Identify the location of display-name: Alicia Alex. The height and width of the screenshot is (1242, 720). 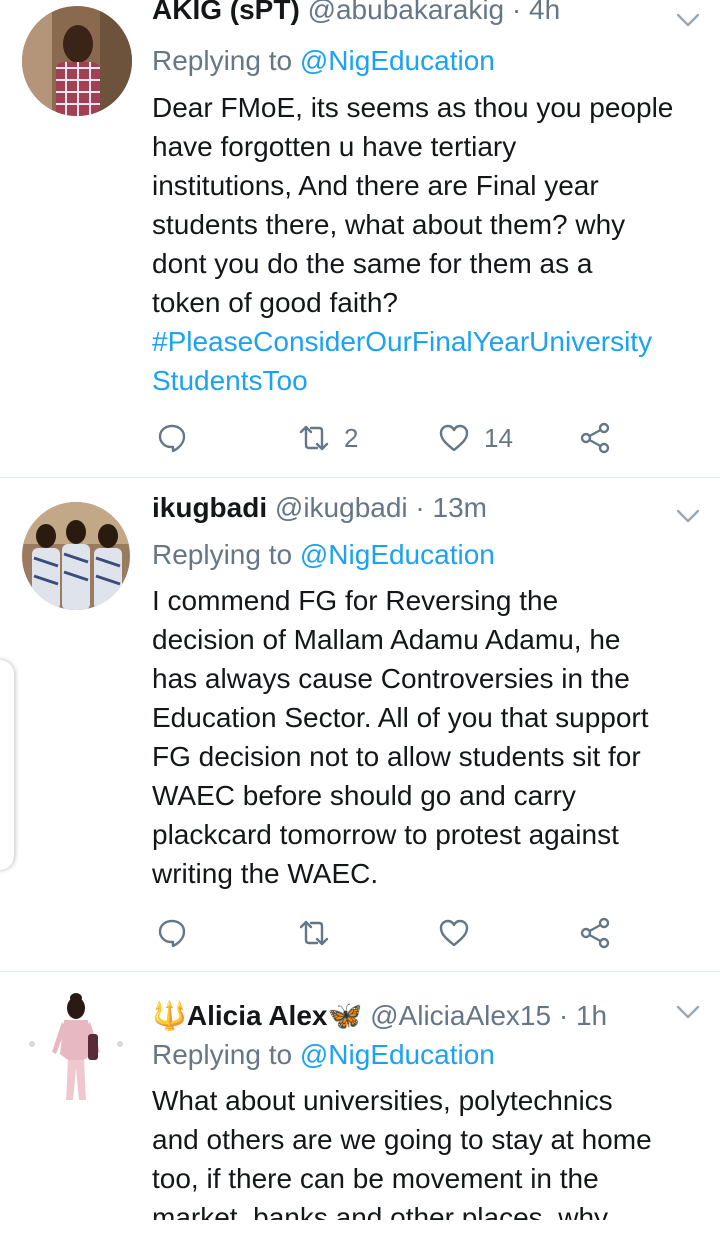
(257, 1015).